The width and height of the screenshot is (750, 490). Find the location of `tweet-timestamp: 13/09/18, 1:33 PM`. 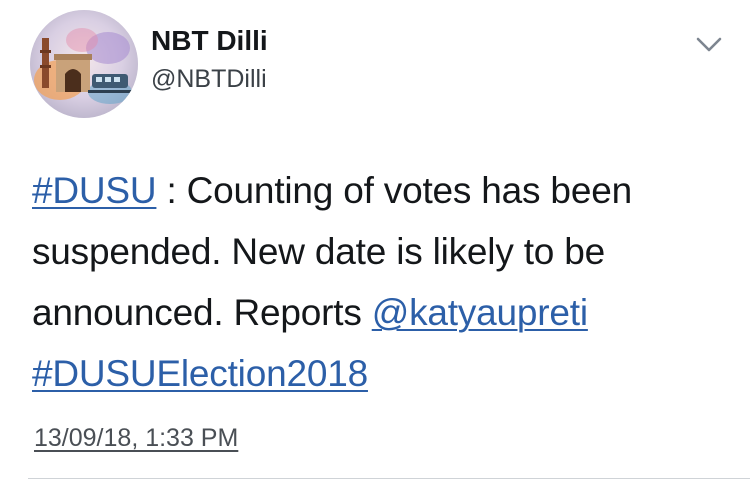

tweet-timestamp: 13/09/18, 1:33 PM is located at coordinates (136, 438).